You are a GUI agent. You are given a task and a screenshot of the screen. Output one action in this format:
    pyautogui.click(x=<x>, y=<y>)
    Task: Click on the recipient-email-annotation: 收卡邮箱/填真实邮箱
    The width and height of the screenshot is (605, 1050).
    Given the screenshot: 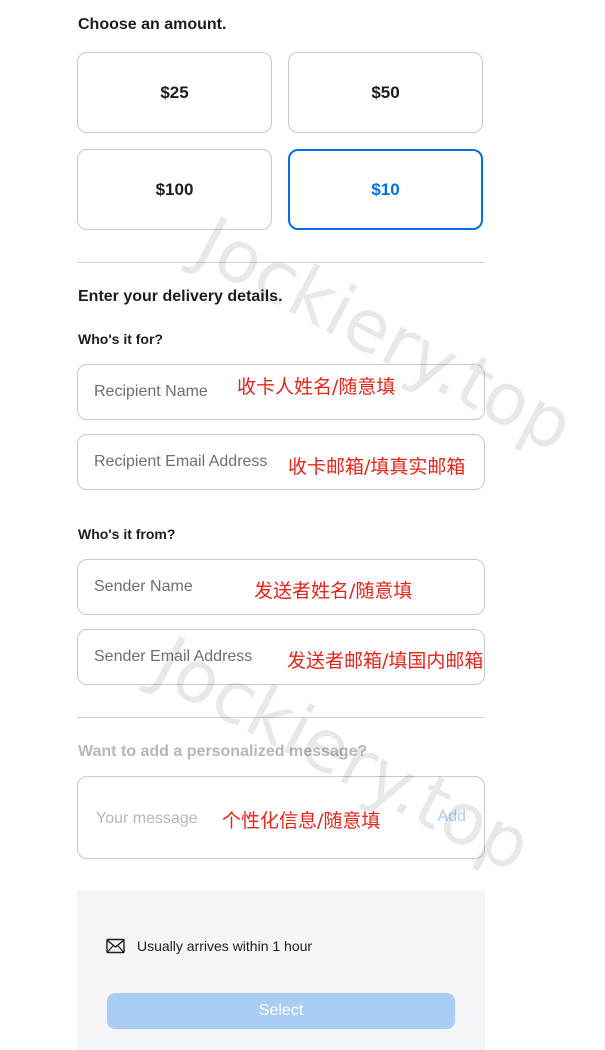 What is the action you would take?
    pyautogui.click(x=377, y=467)
    